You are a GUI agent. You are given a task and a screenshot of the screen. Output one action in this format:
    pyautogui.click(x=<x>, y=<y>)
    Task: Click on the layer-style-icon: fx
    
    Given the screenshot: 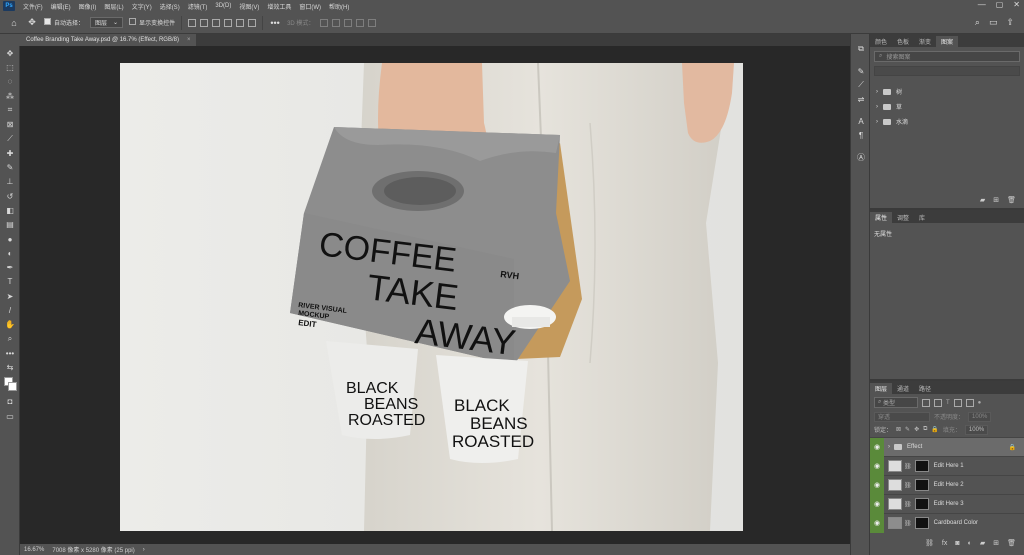 What is the action you would take?
    pyautogui.click(x=944, y=543)
    